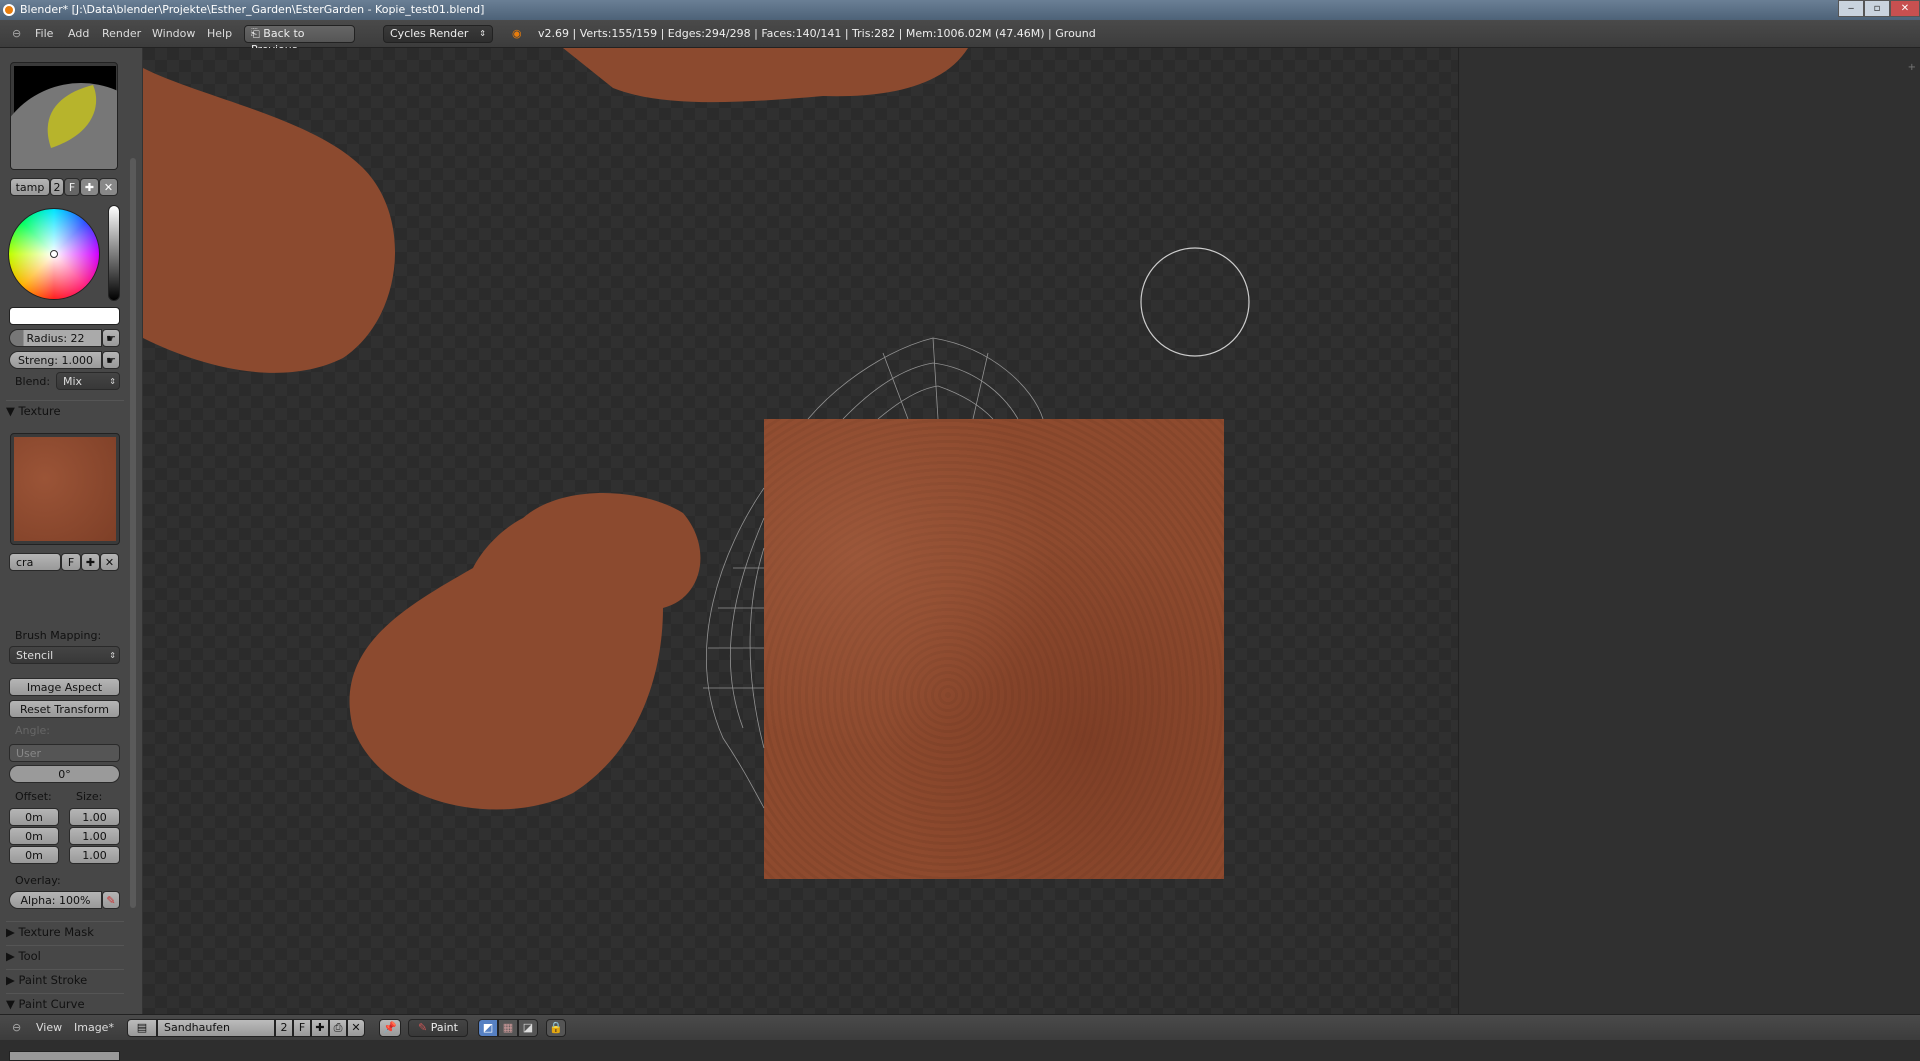 This screenshot has height=1061, width=1920. Describe the element at coordinates (320, 1028) in the screenshot. I see `new-image-icon: ✚` at that location.